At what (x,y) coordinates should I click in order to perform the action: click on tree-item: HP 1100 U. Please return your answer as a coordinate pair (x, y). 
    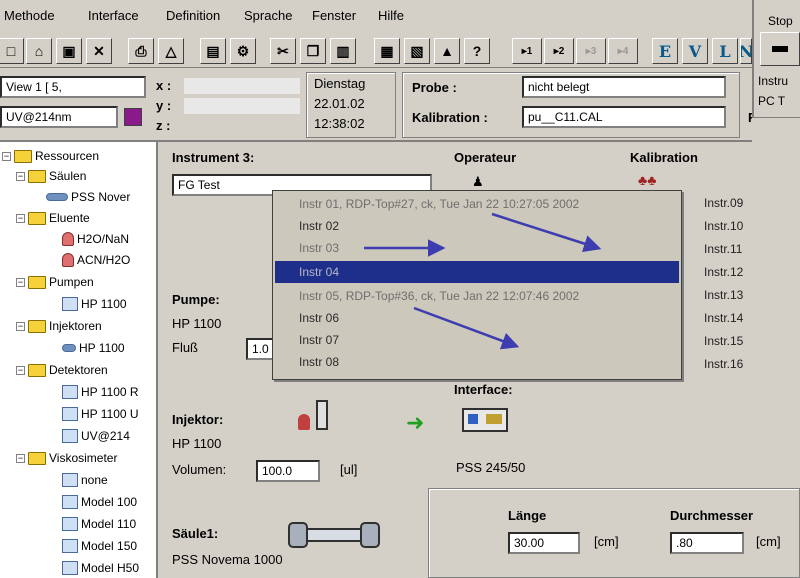
    Looking at the image, I should click on (100, 414).